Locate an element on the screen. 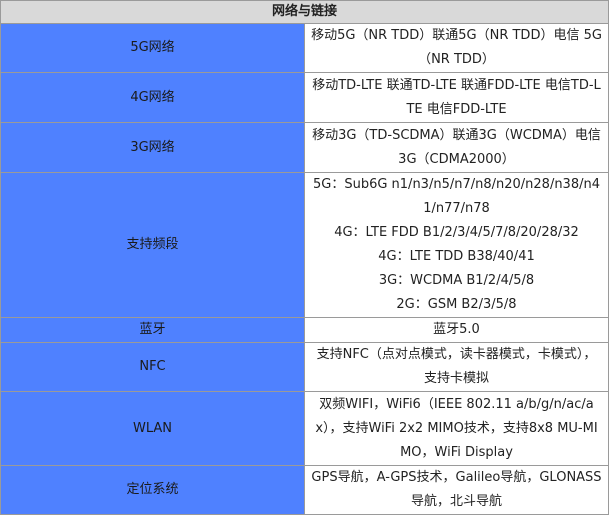 The width and height of the screenshot is (609, 515). value-line: 2G：GSM B2/3/5/8 is located at coordinates (456, 304).